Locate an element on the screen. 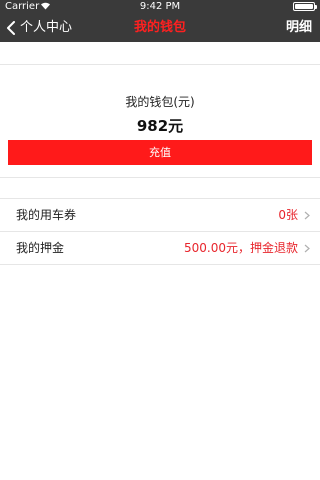  wallet-balance: 982元 is located at coordinates (160, 126).